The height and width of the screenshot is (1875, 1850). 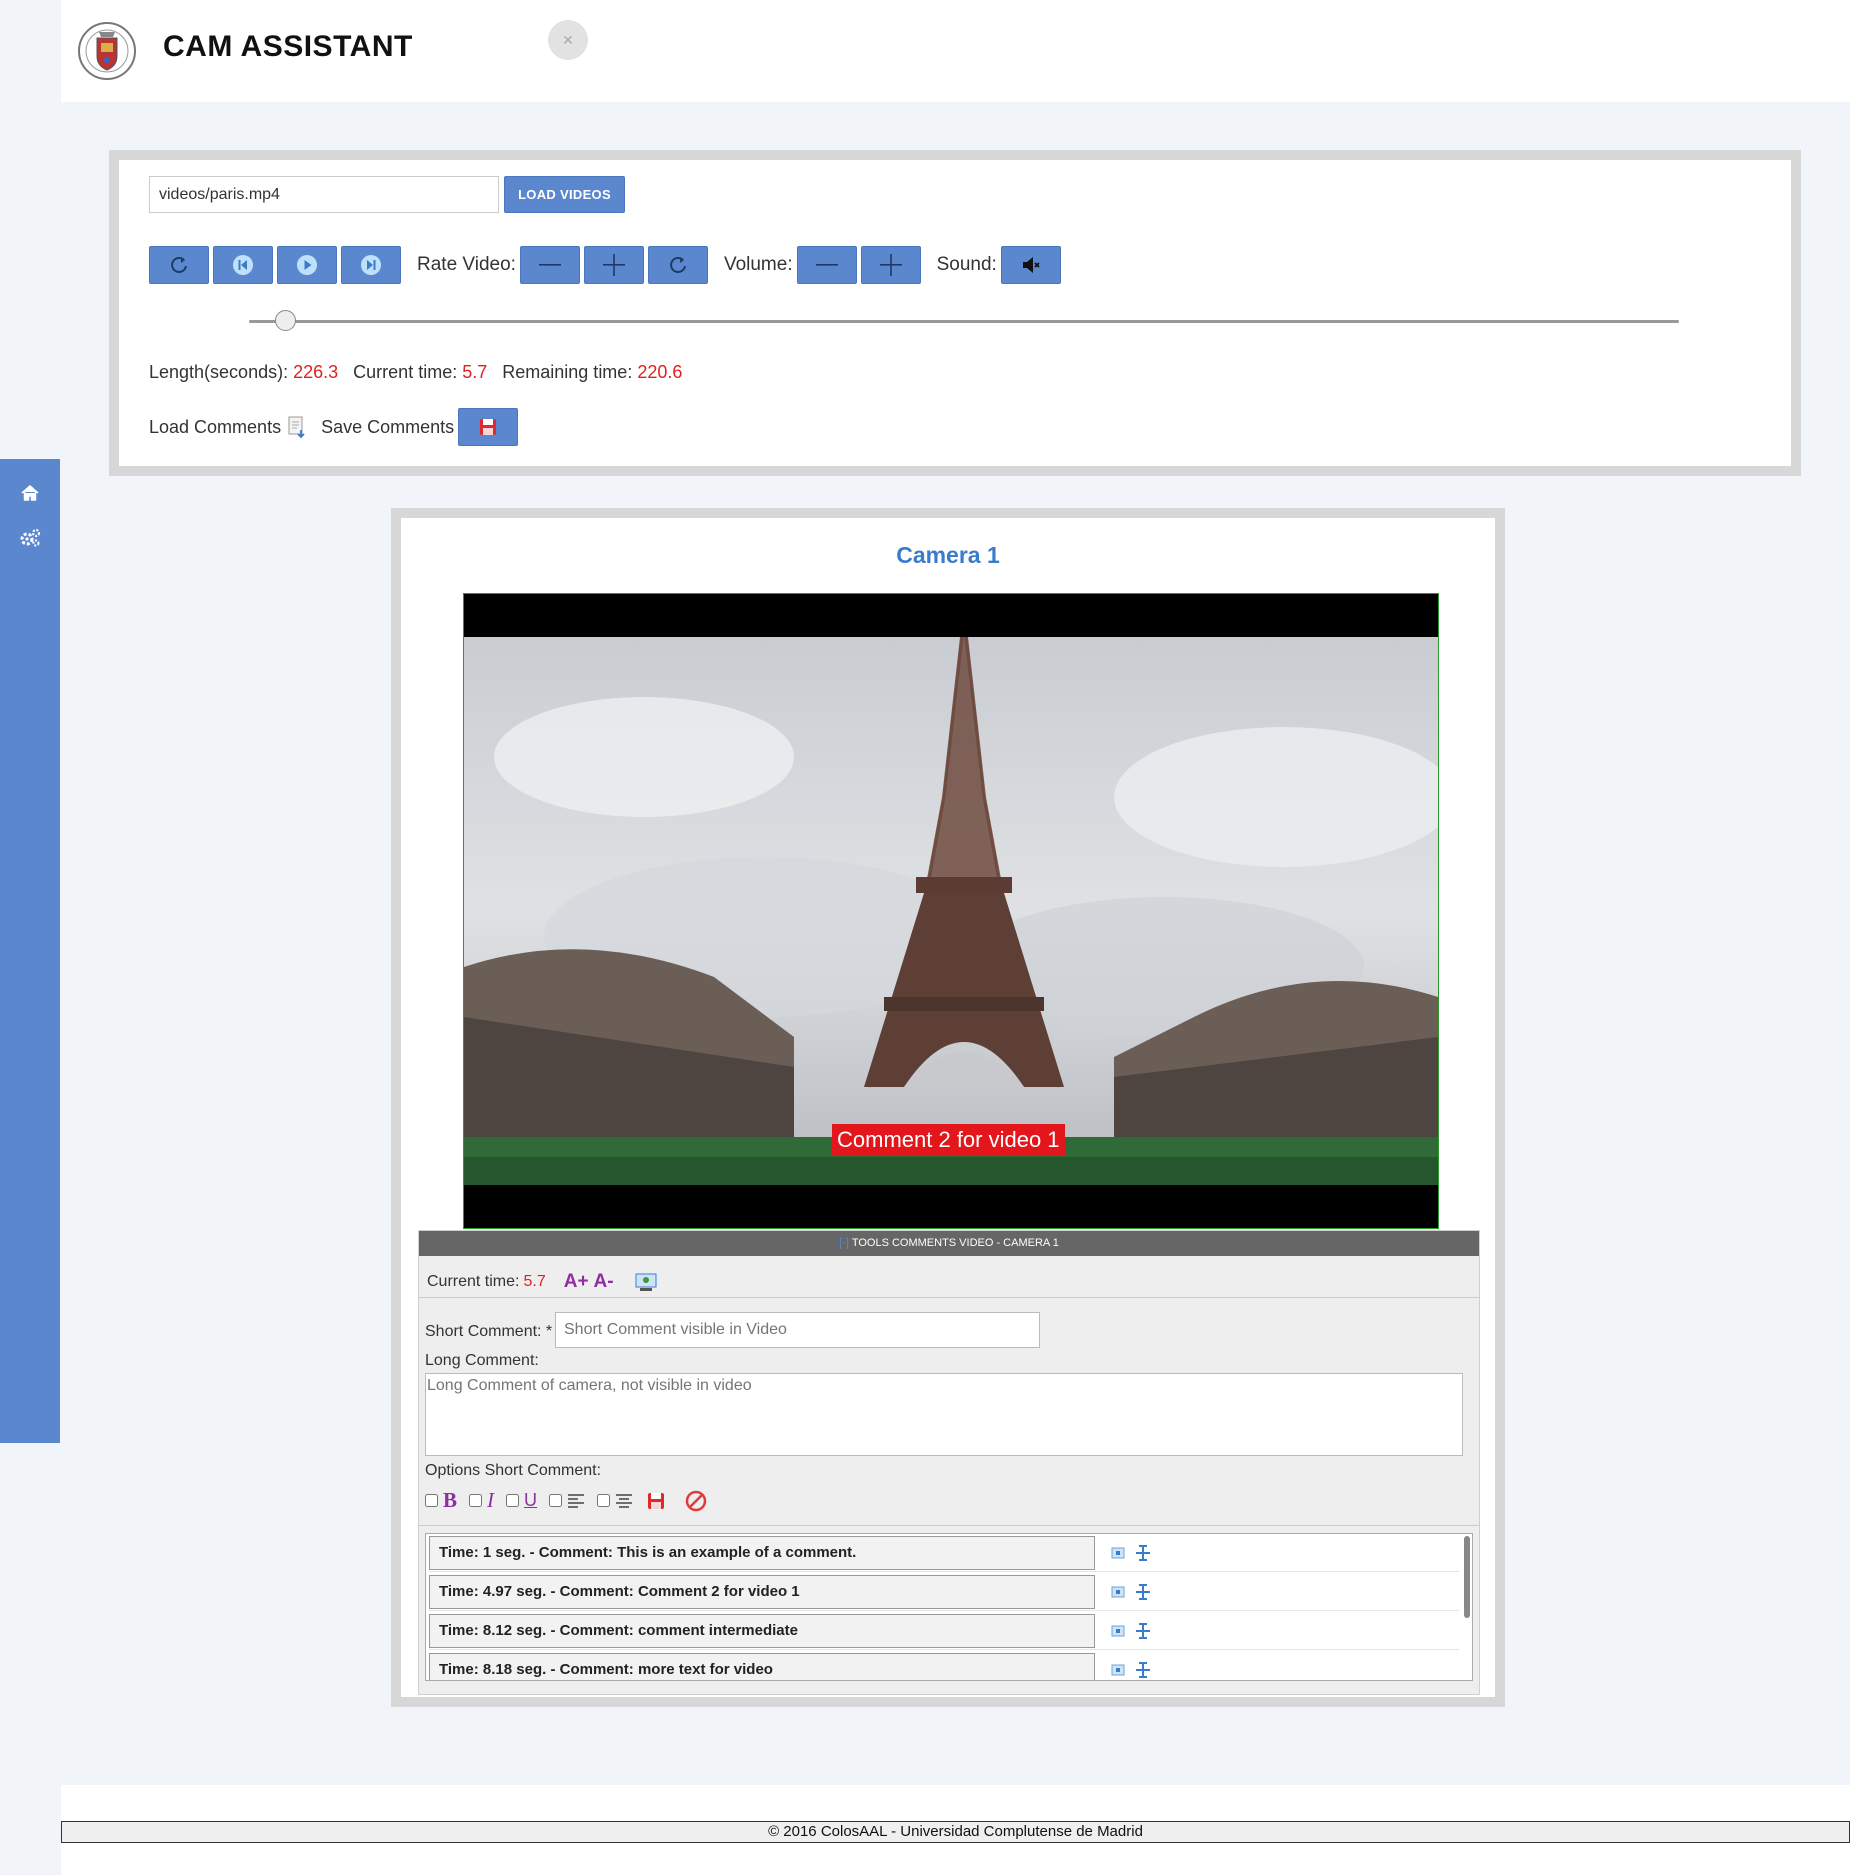 What do you see at coordinates (297, 427) in the screenshot?
I see `load-file-icon` at bounding box center [297, 427].